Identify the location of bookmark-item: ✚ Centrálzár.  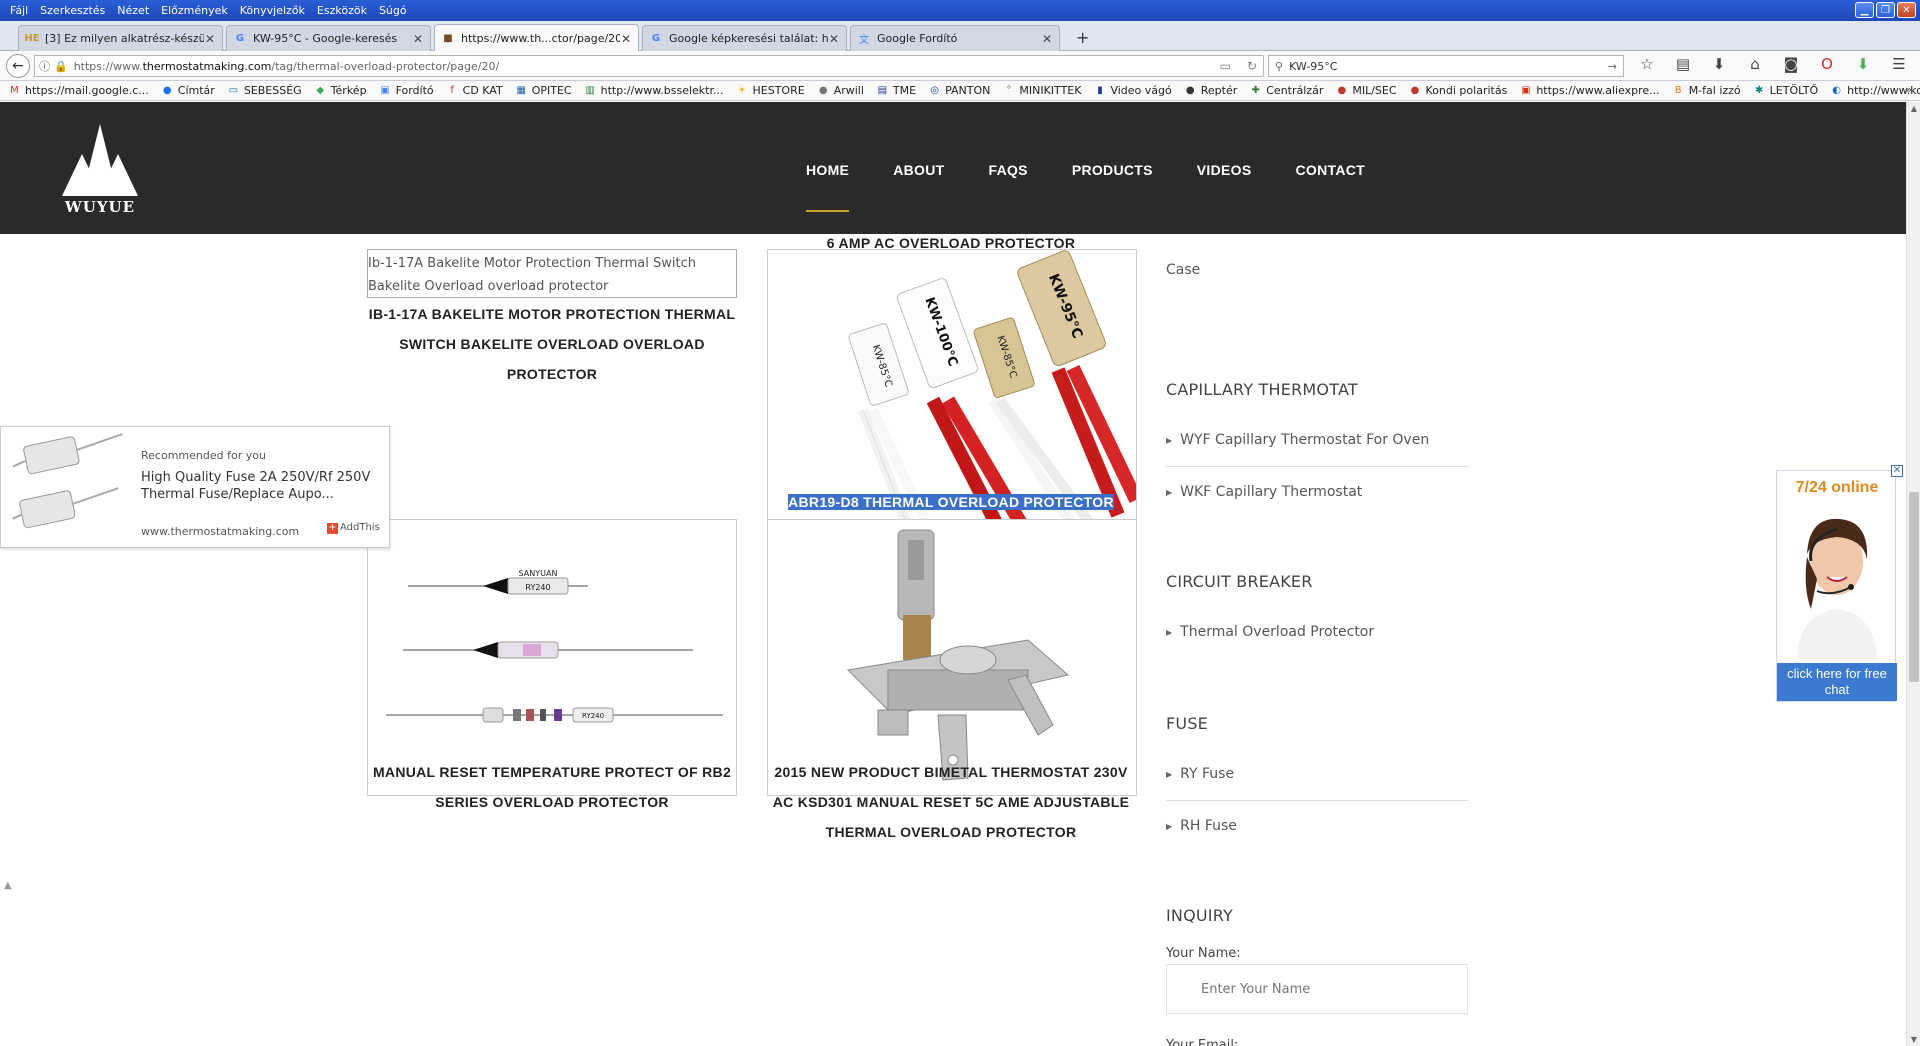
(1286, 90).